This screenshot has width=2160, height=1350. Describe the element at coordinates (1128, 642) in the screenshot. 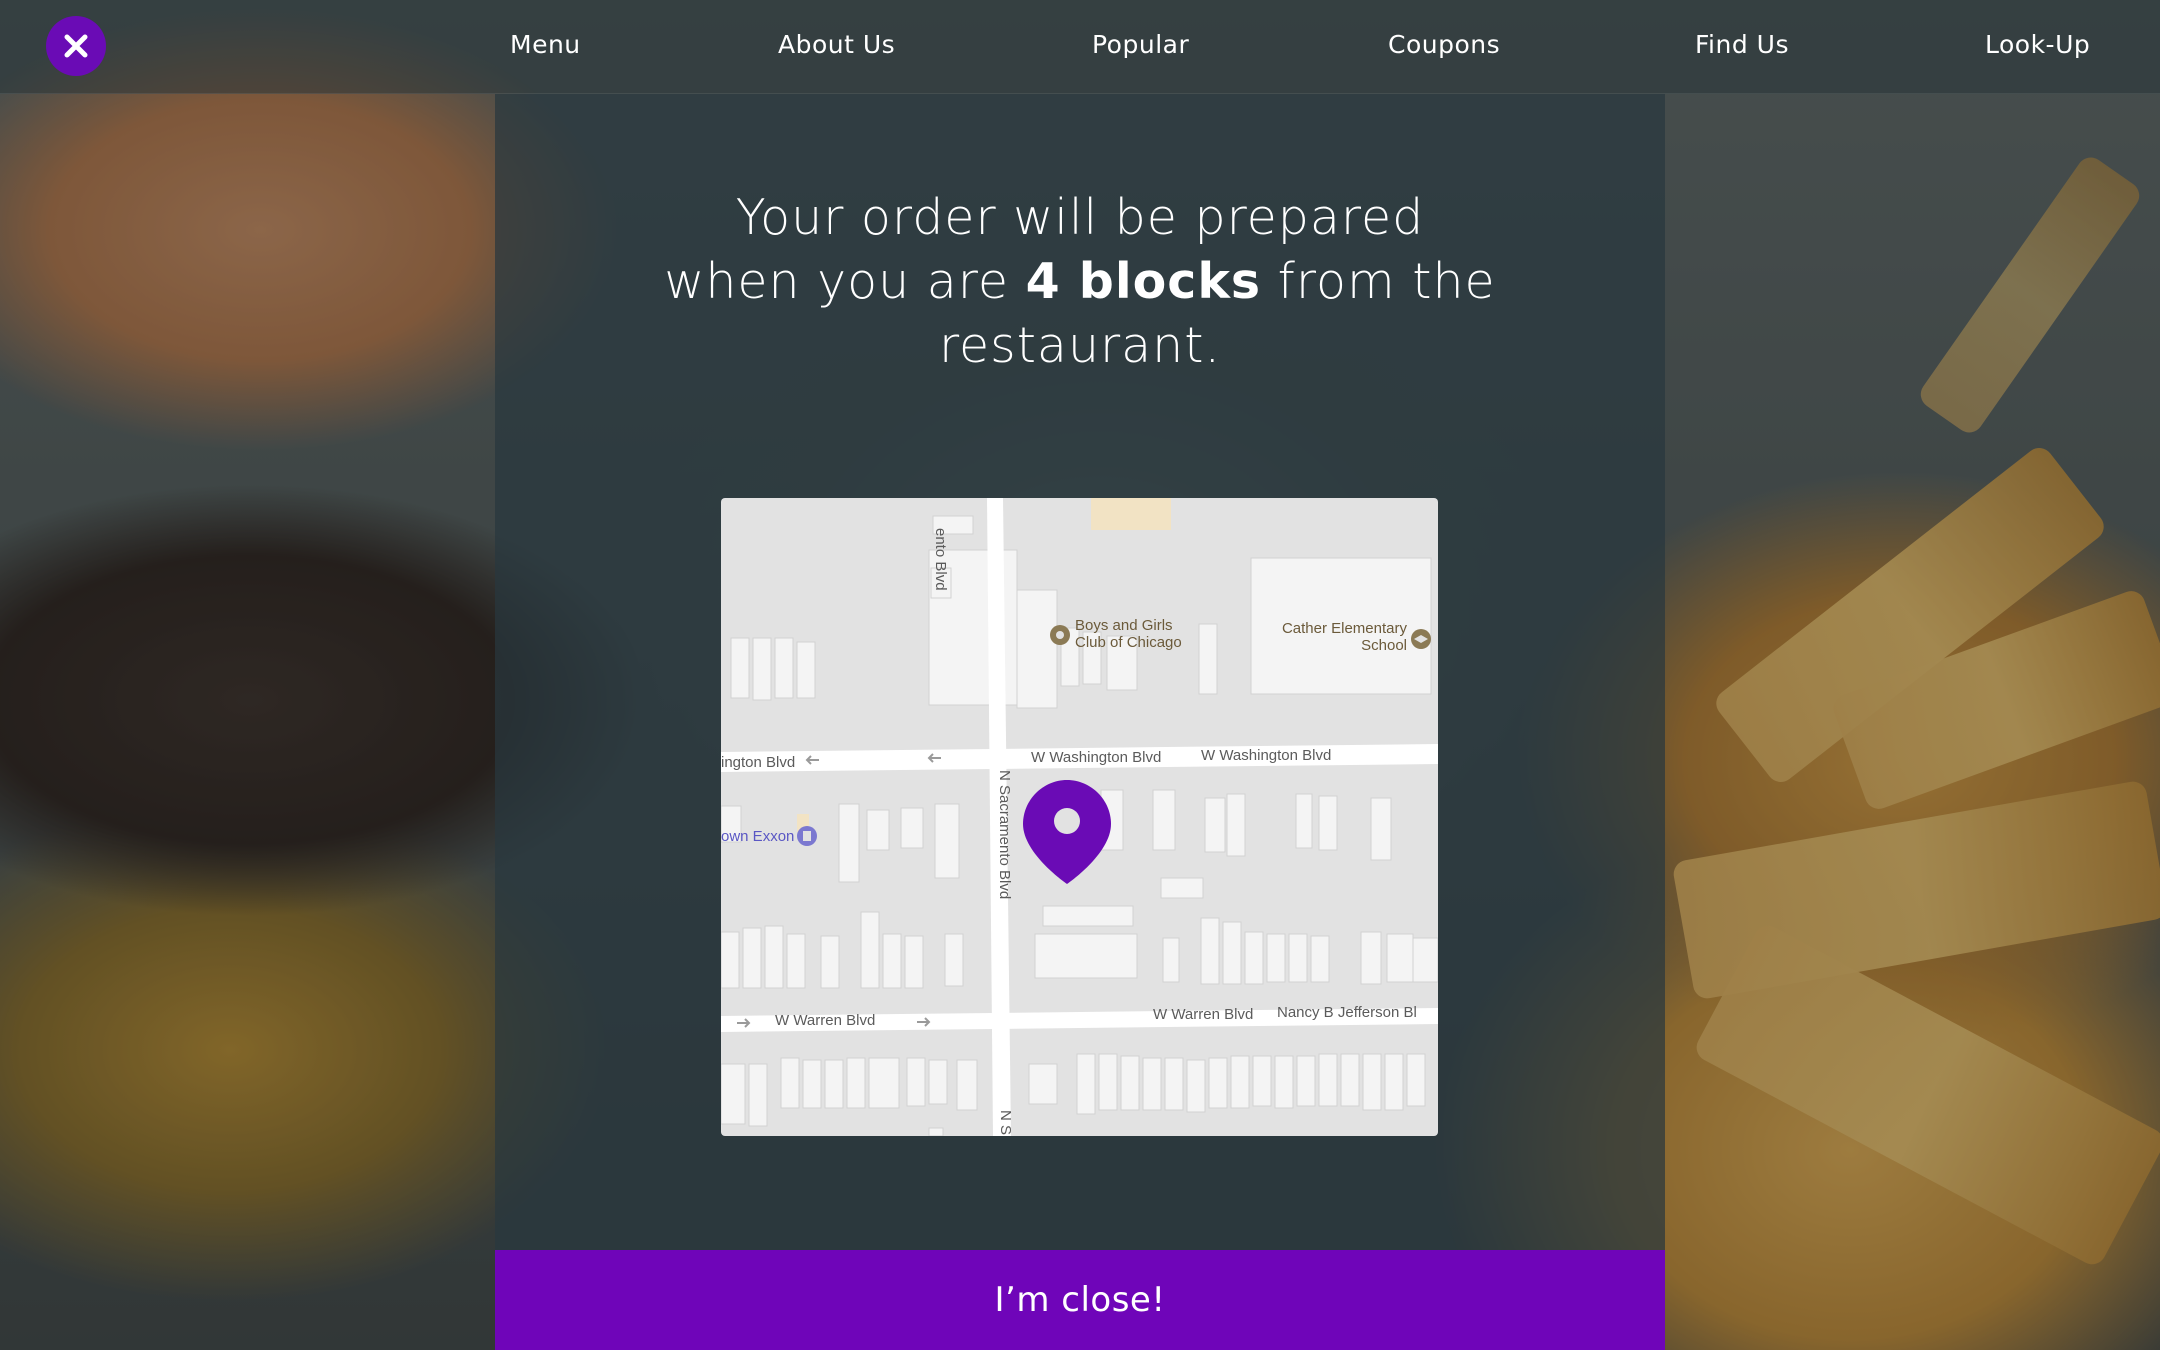

I see `poi-boys-girls-club-line-2: Club of Chicago` at that location.